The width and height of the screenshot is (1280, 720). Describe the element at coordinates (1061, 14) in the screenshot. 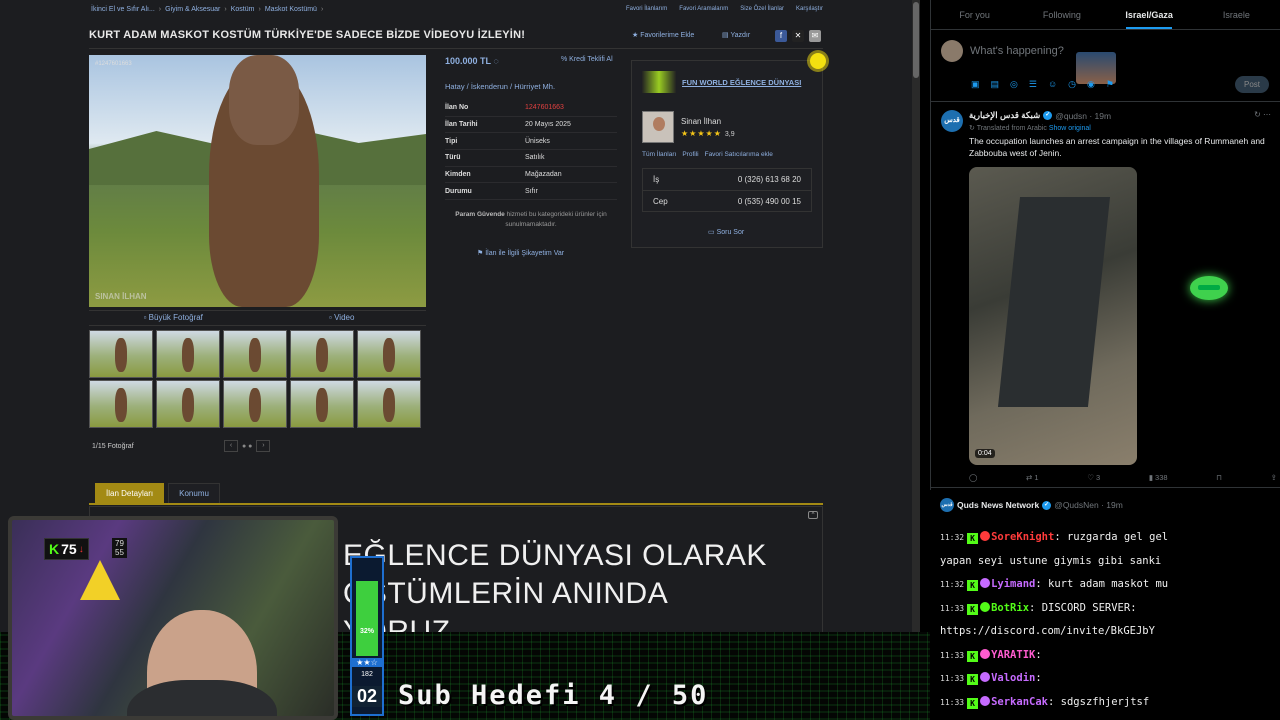

I see `tab-following: Following` at that location.